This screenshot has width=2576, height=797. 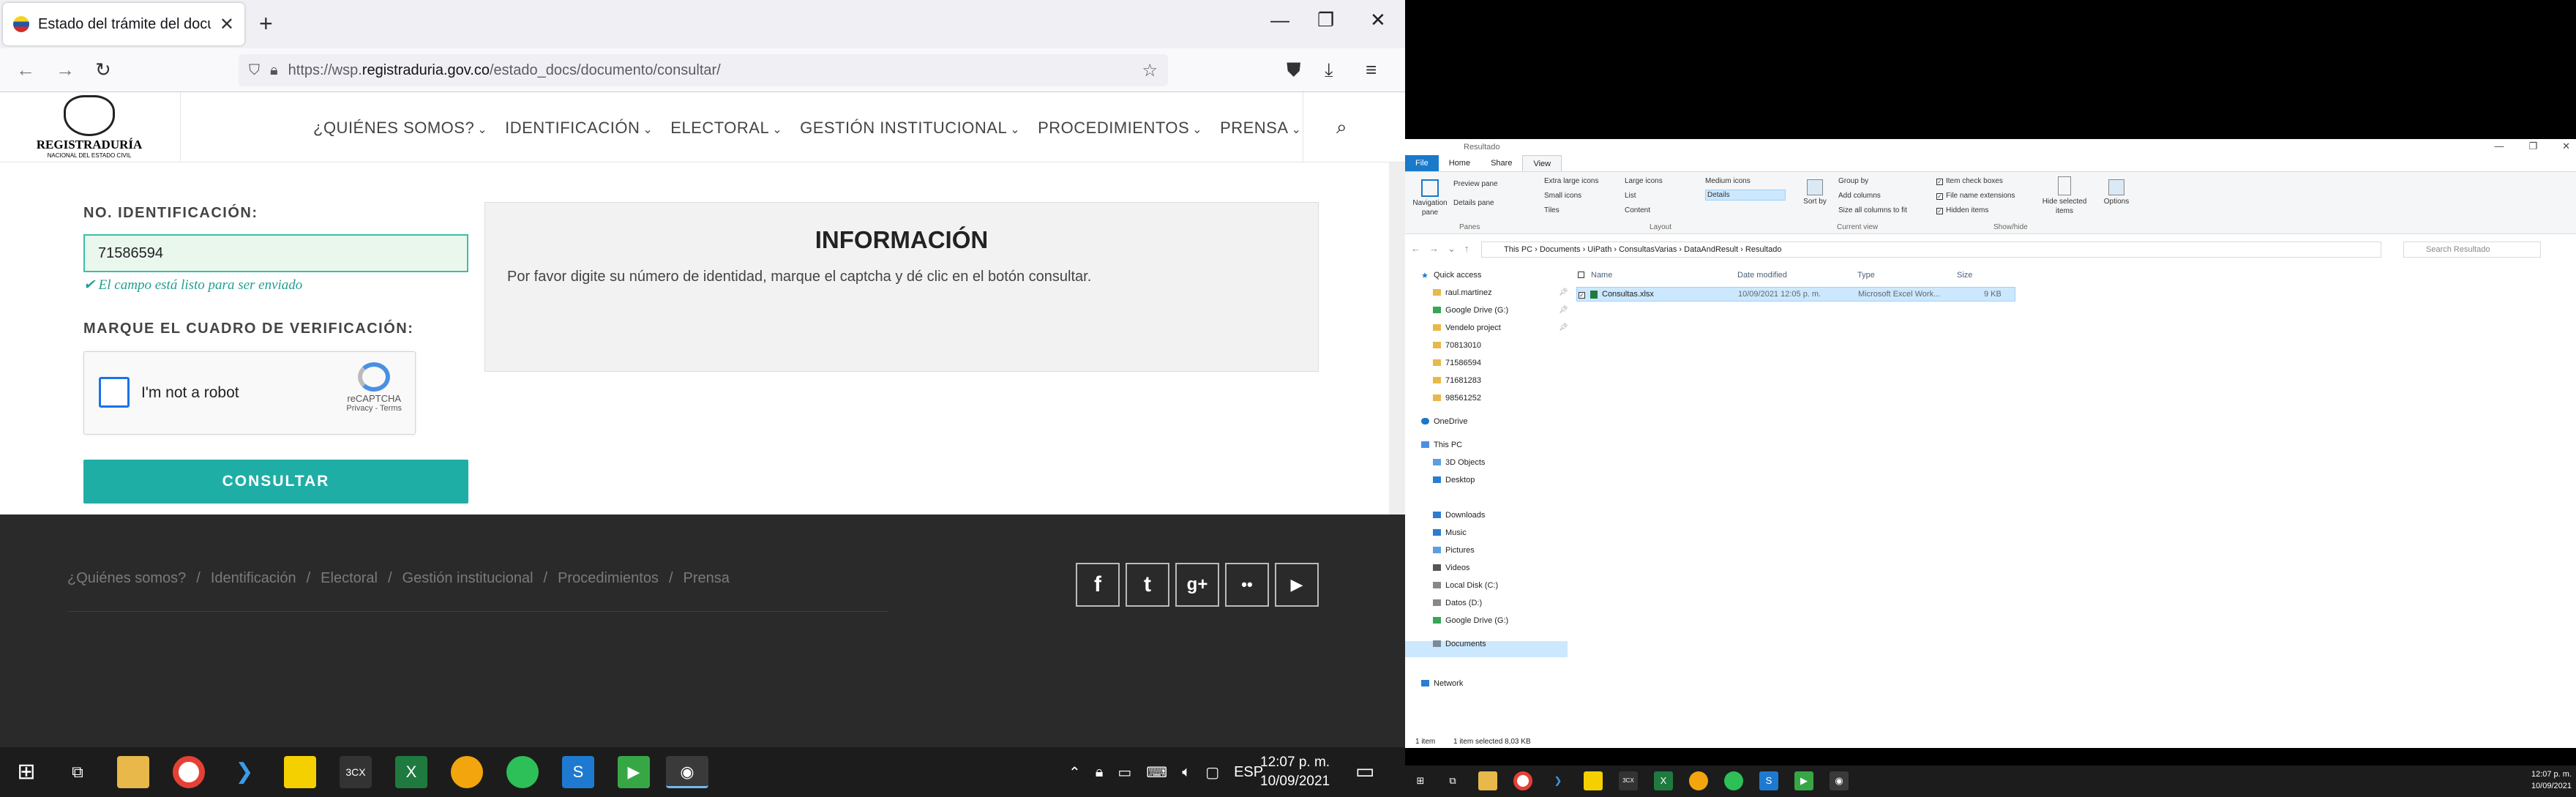 I want to click on menu-item-procedimientos: PROCEDIMIENTOS ⌄, so click(x=1120, y=128).